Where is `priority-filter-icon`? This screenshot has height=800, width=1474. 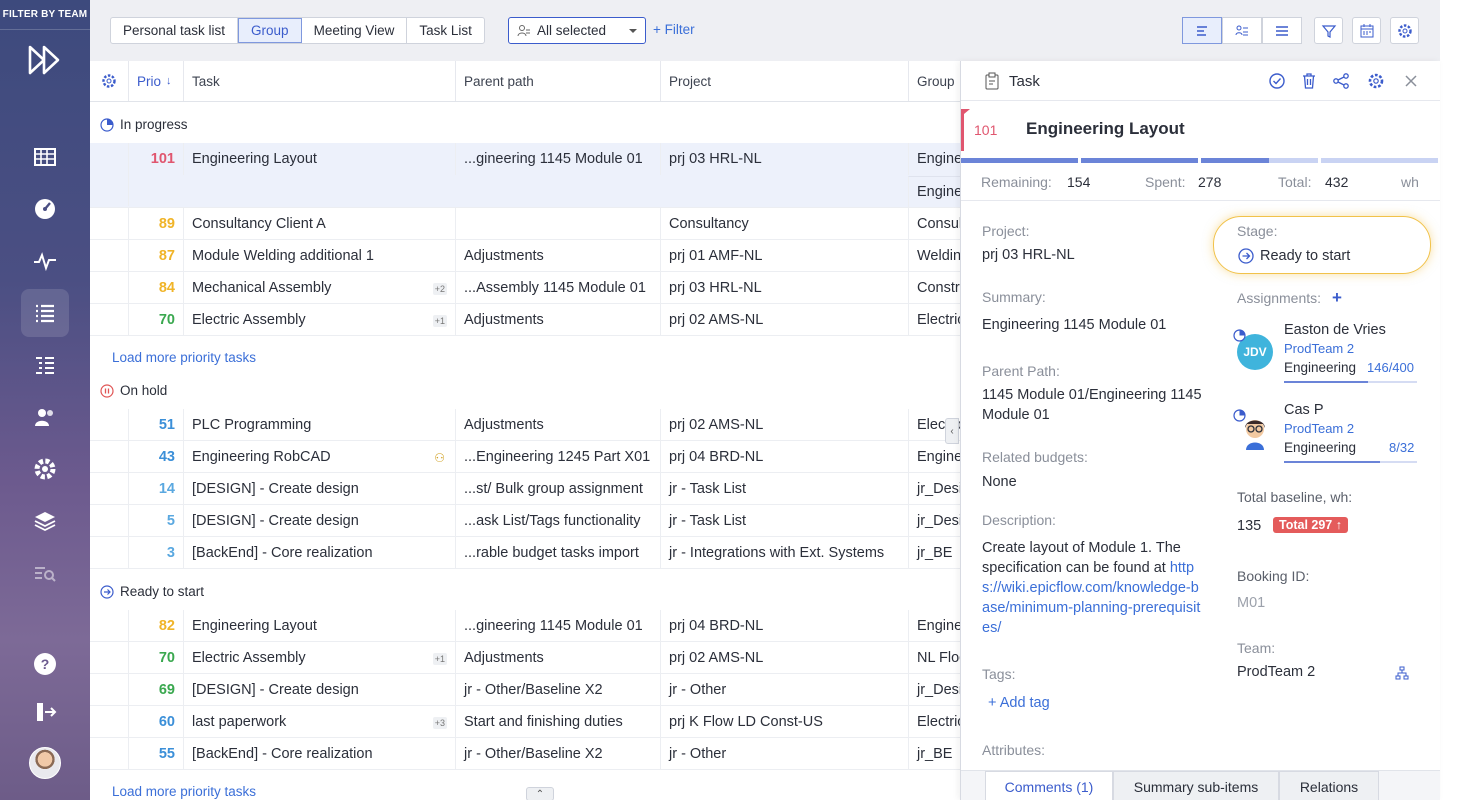
priority-filter-icon is located at coordinates (1328, 30).